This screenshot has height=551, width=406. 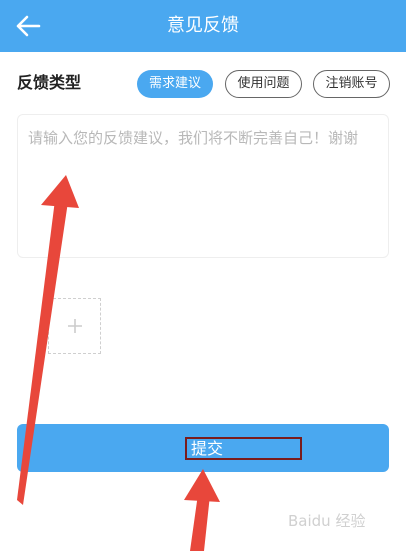 What do you see at coordinates (193, 138) in the screenshot?
I see `feedback-placeholder: 请输入您的反馈建议，我们将不断完善自己！谢谢` at bounding box center [193, 138].